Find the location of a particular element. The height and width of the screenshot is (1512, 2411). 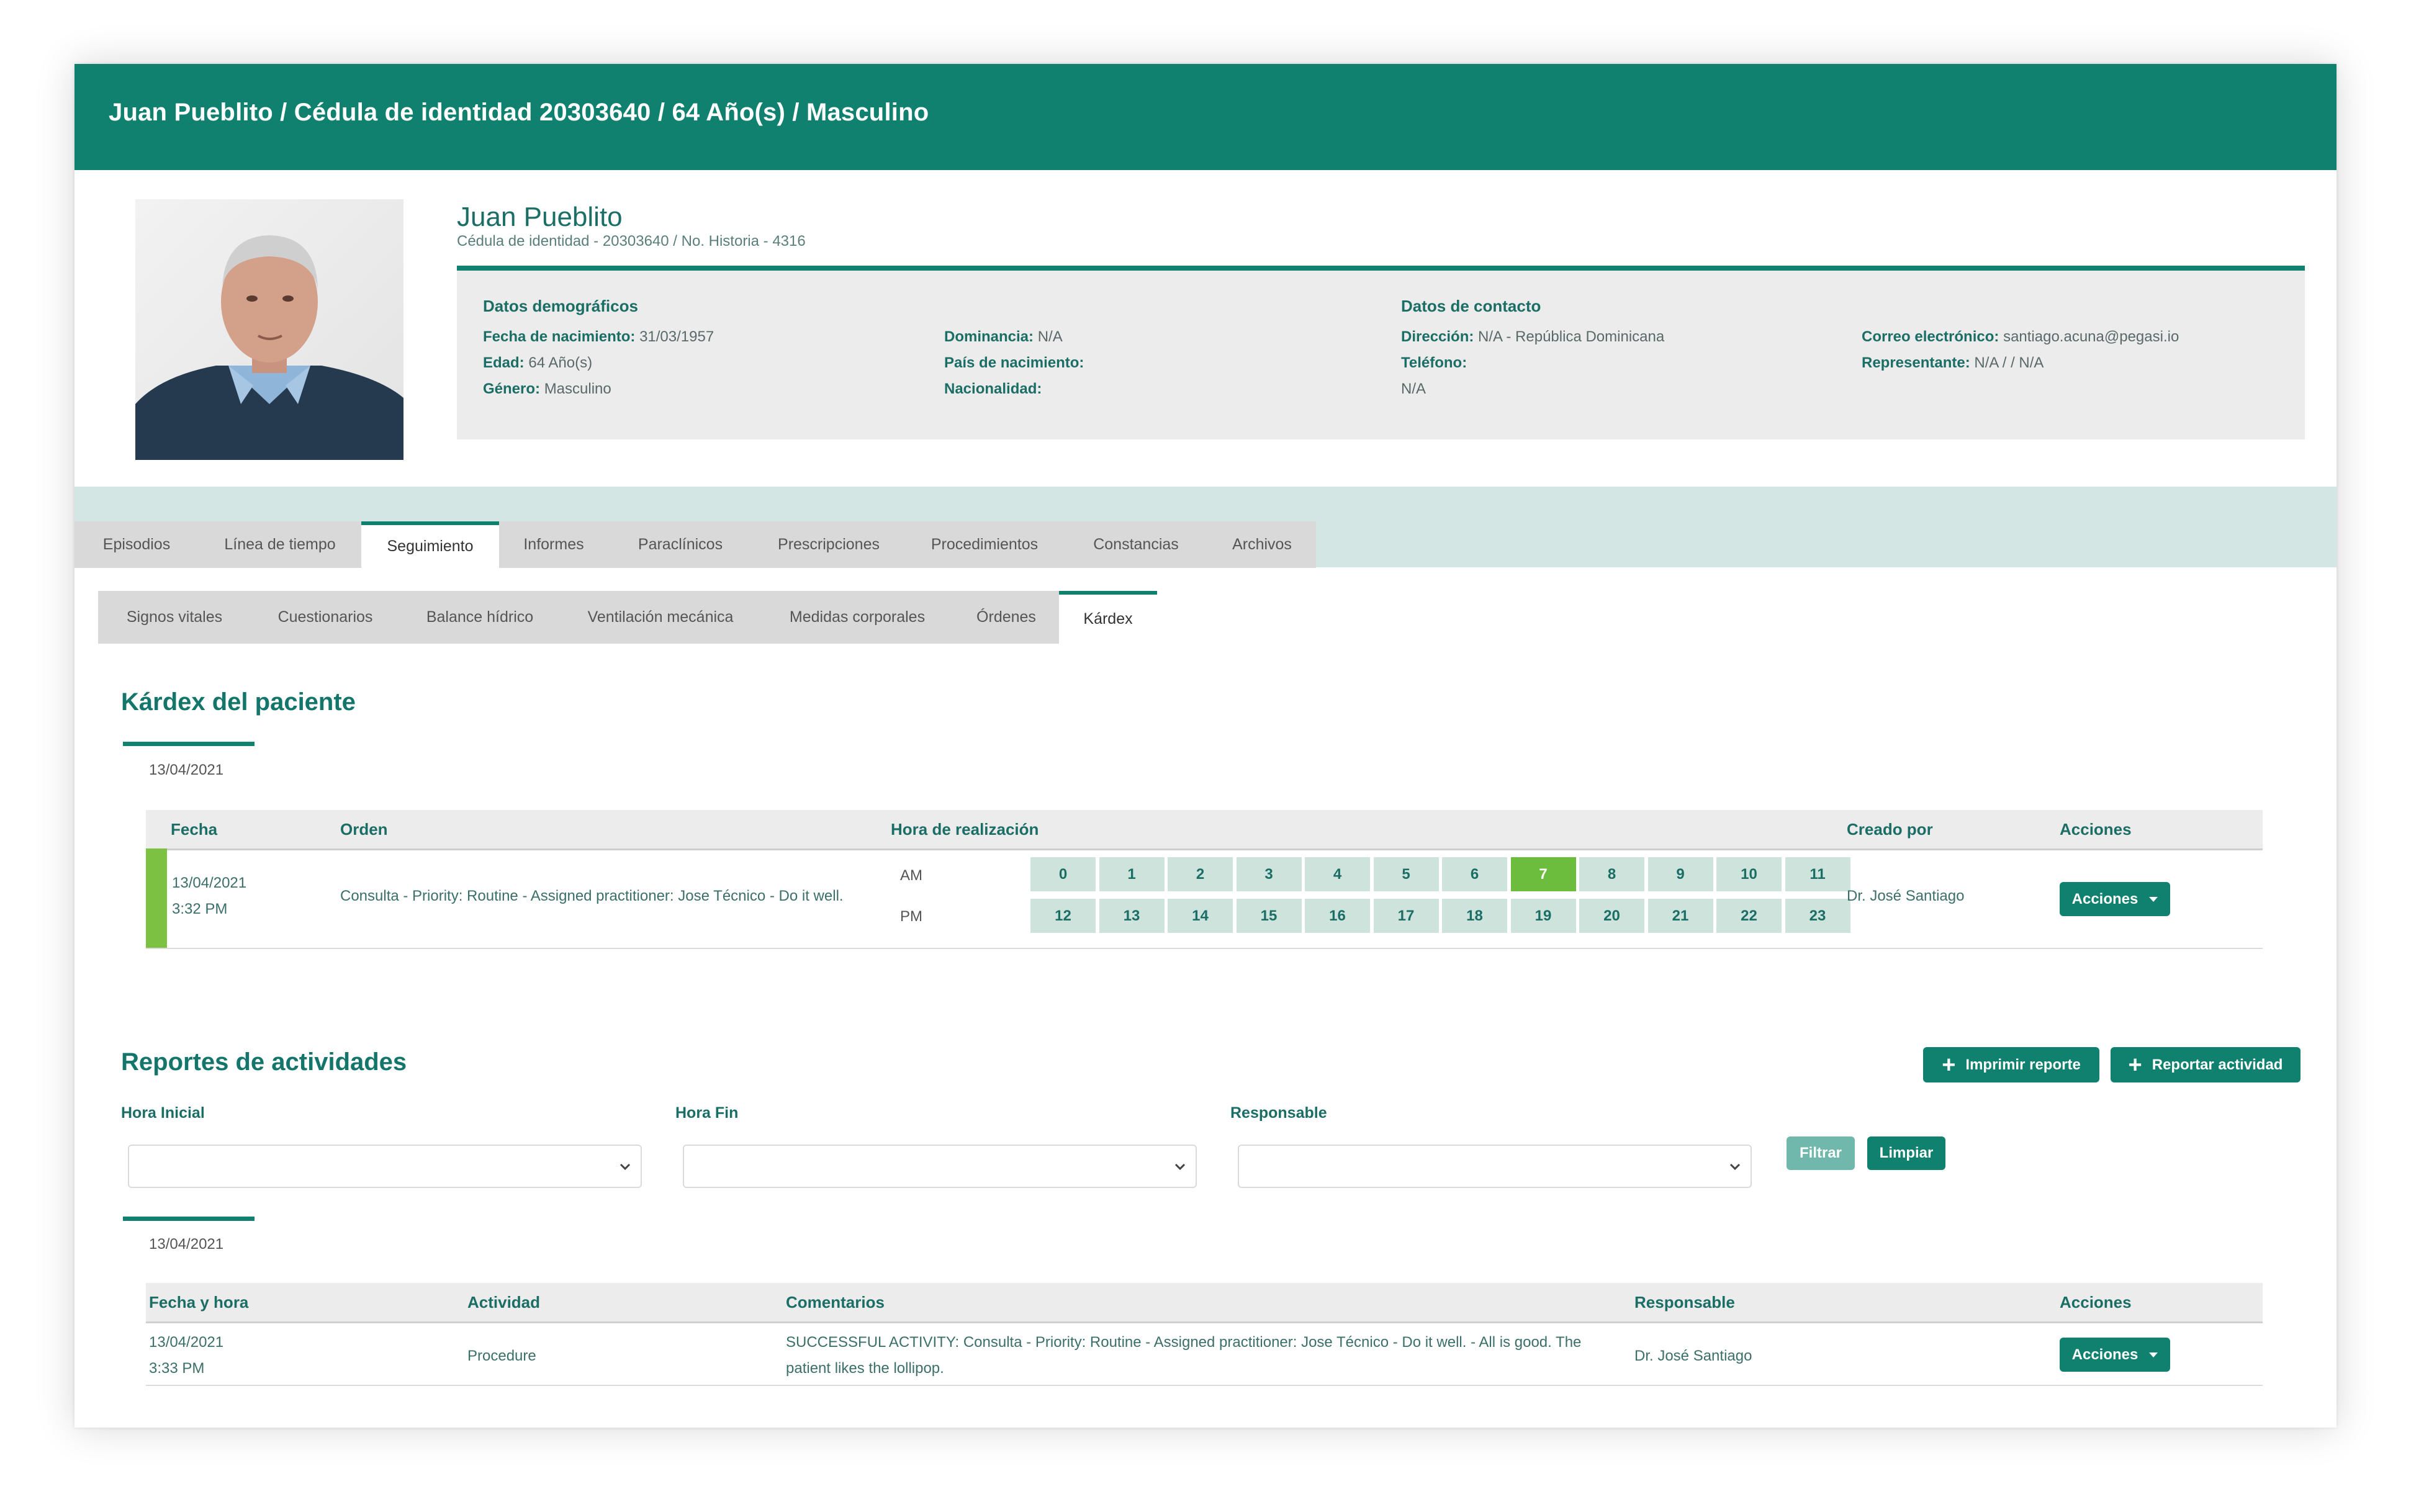

kardex-status-stripe is located at coordinates (156, 898).